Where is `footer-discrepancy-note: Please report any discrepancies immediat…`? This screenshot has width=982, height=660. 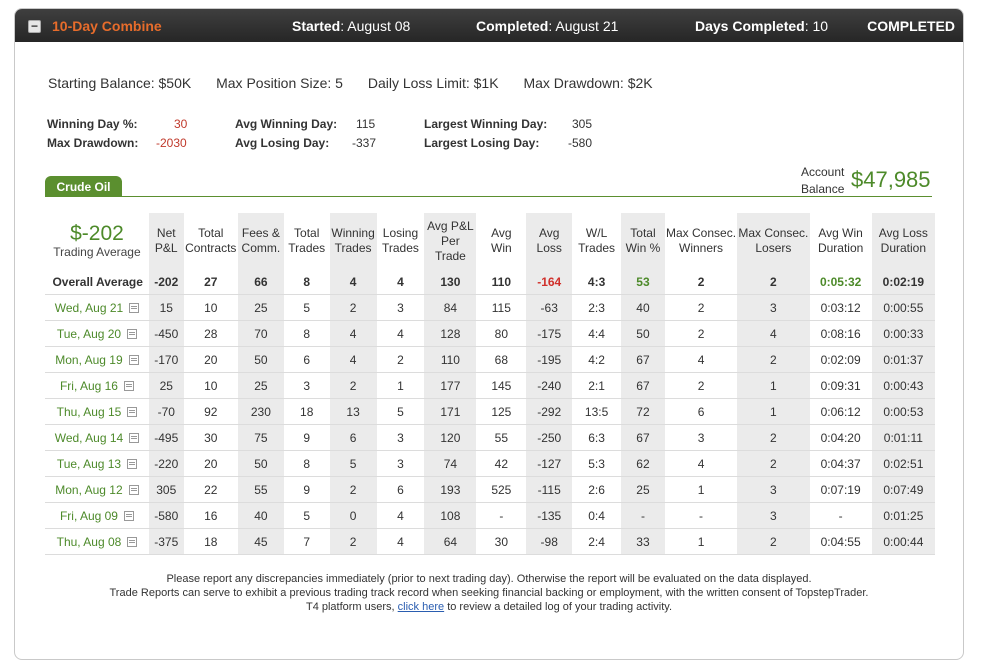 footer-discrepancy-note: Please report any discrepancies immediat… is located at coordinates (489, 579).